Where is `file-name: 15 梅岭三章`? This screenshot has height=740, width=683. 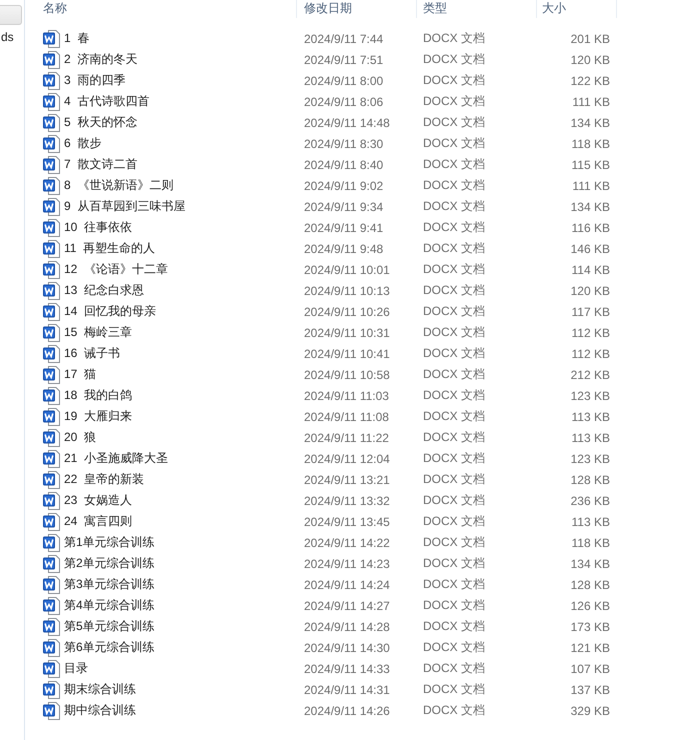 file-name: 15 梅岭三章 is located at coordinates (98, 332).